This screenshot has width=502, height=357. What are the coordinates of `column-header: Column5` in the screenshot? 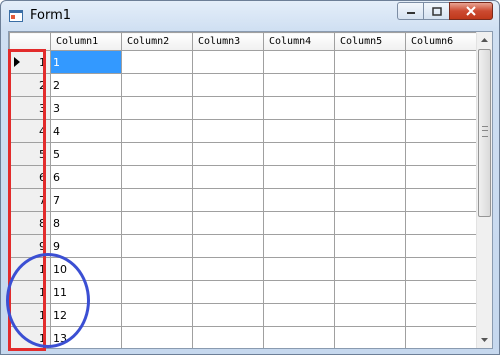 It's located at (370, 41).